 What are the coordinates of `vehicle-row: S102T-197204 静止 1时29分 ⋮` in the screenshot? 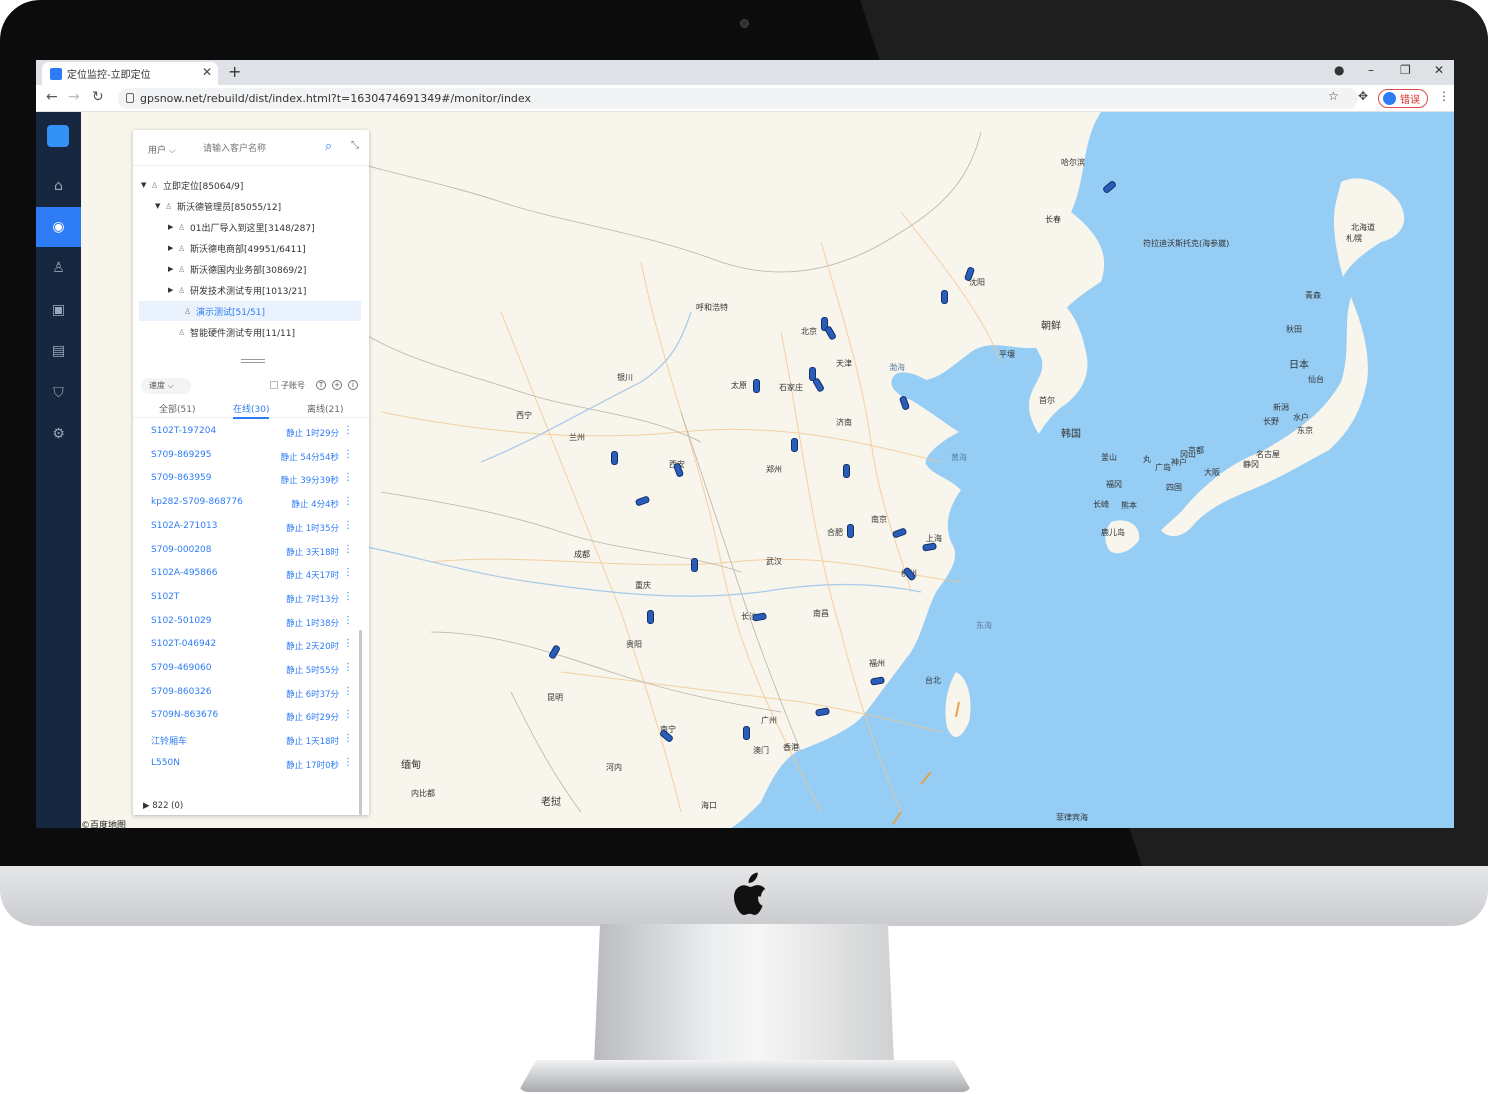 It's located at (251, 432).